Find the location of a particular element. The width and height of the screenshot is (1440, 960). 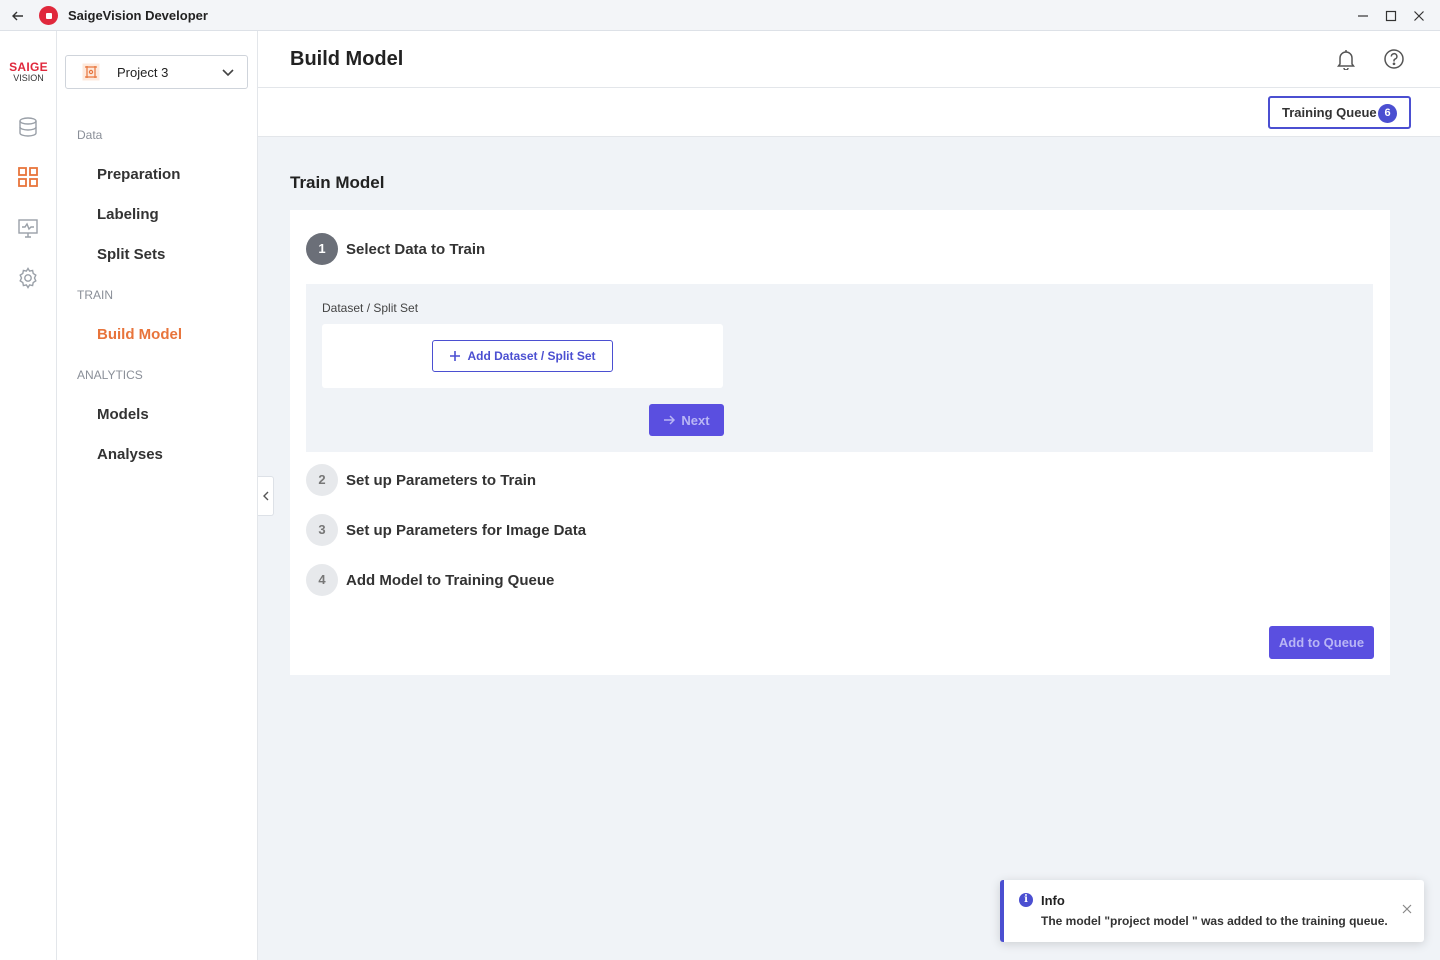

training-queue-button: Training Queue 6 is located at coordinates (1339, 112).